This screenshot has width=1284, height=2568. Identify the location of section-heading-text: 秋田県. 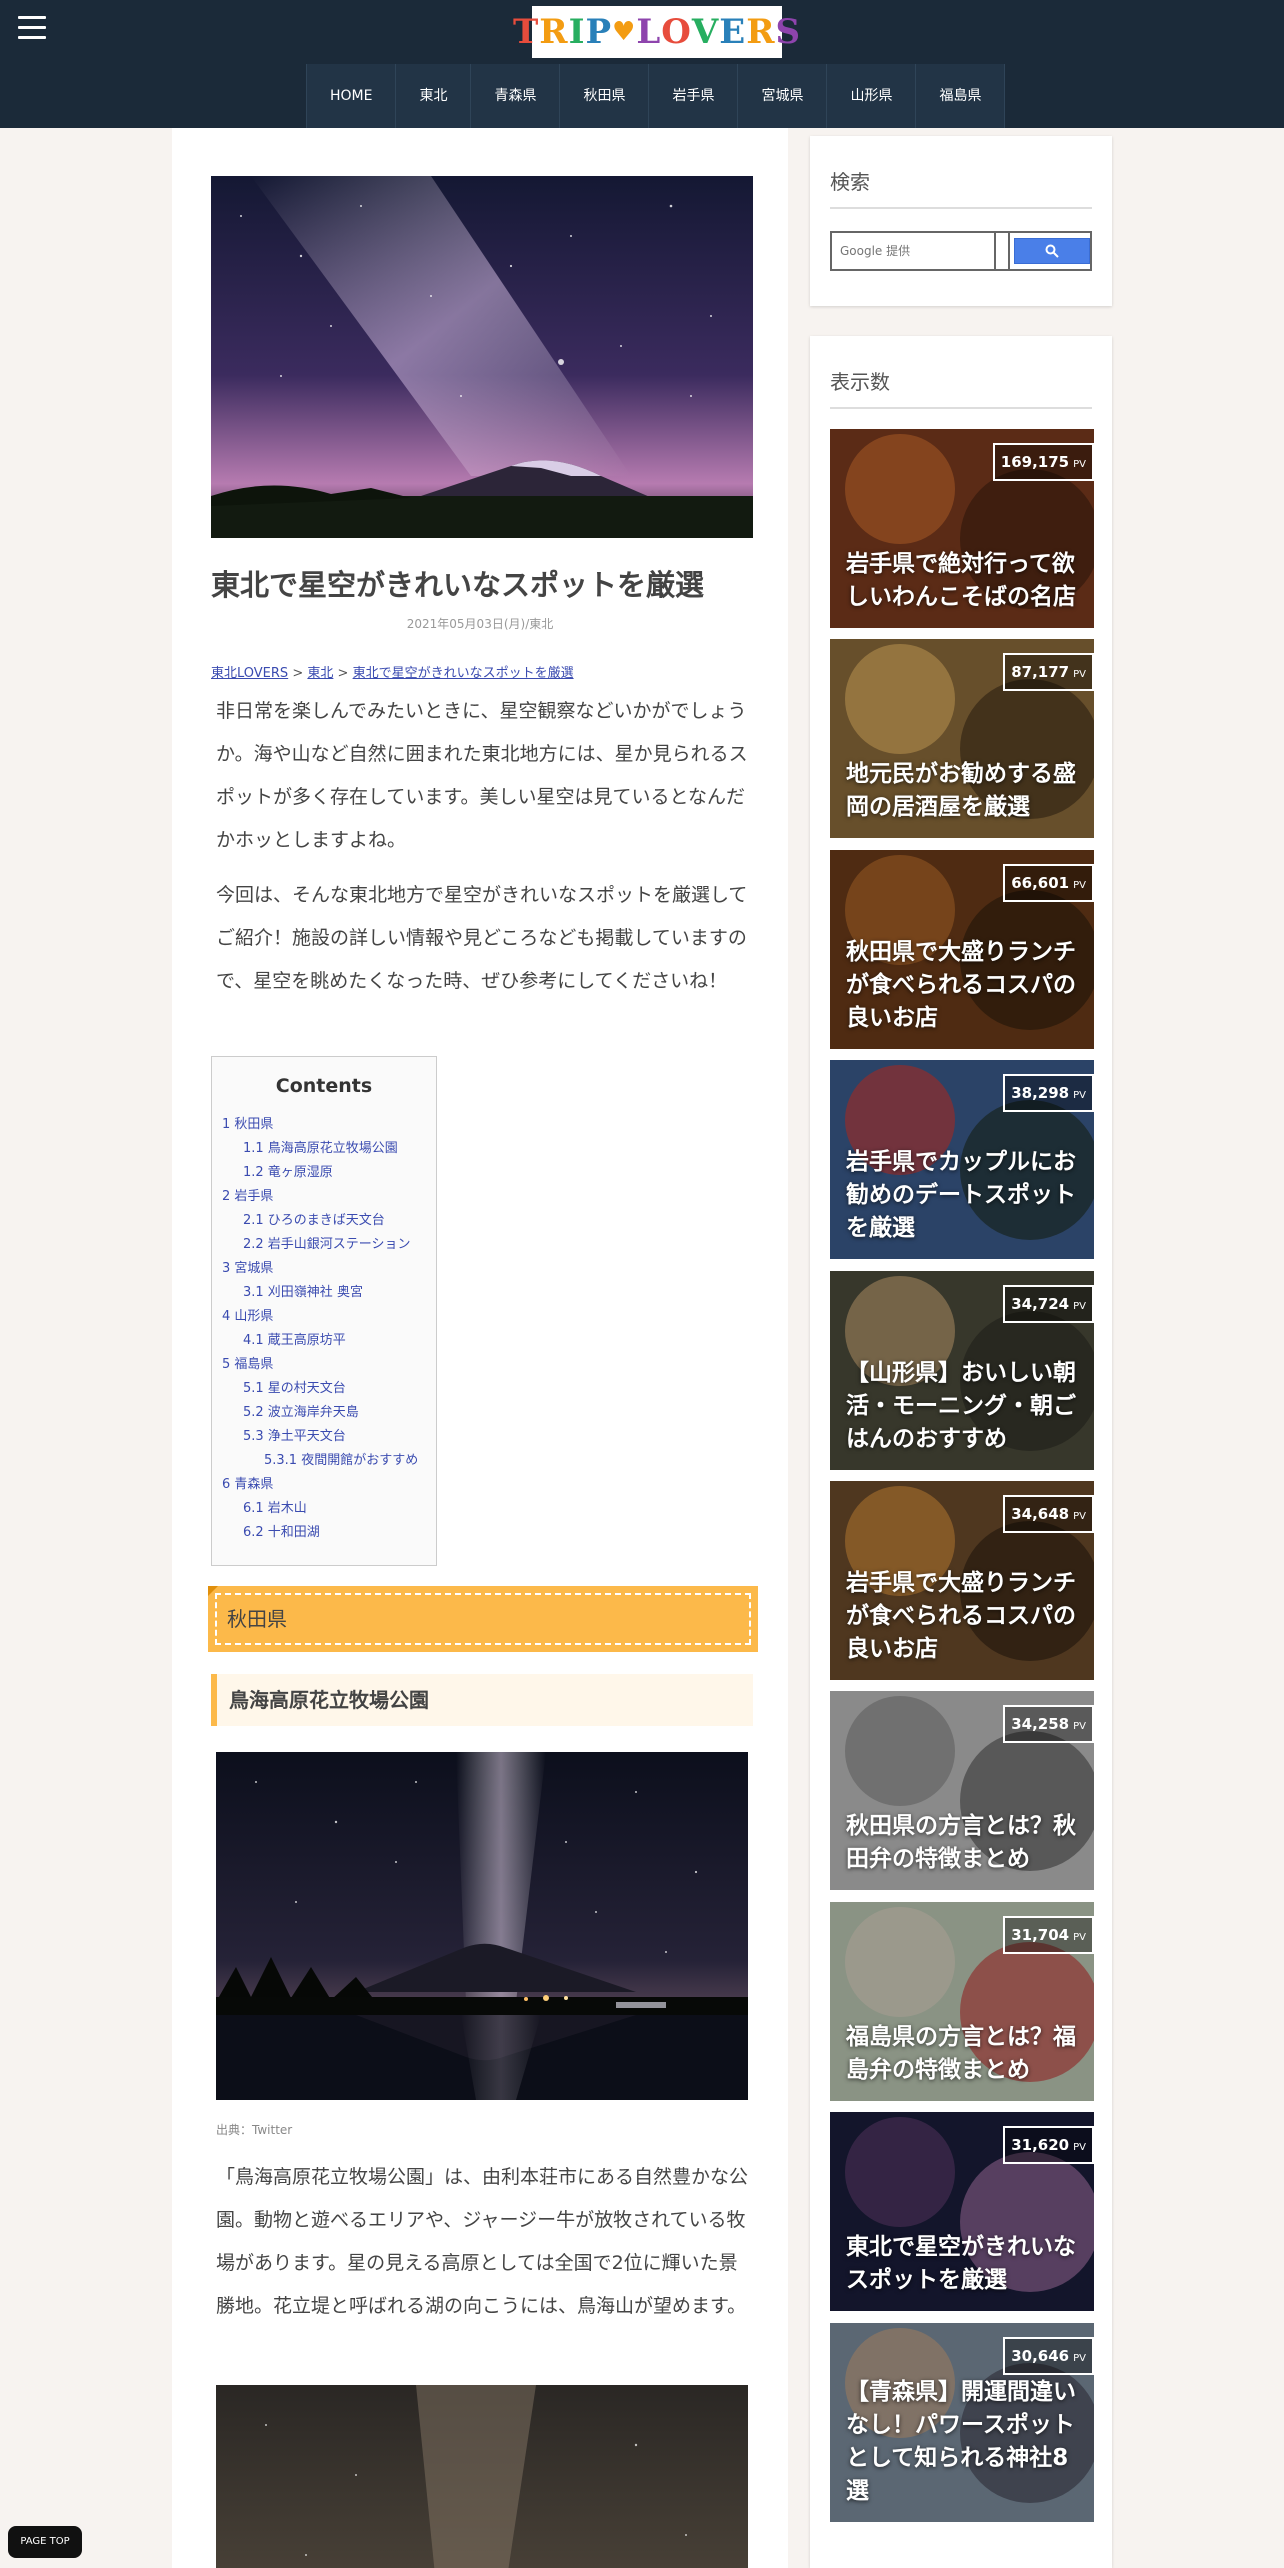
(483, 1619).